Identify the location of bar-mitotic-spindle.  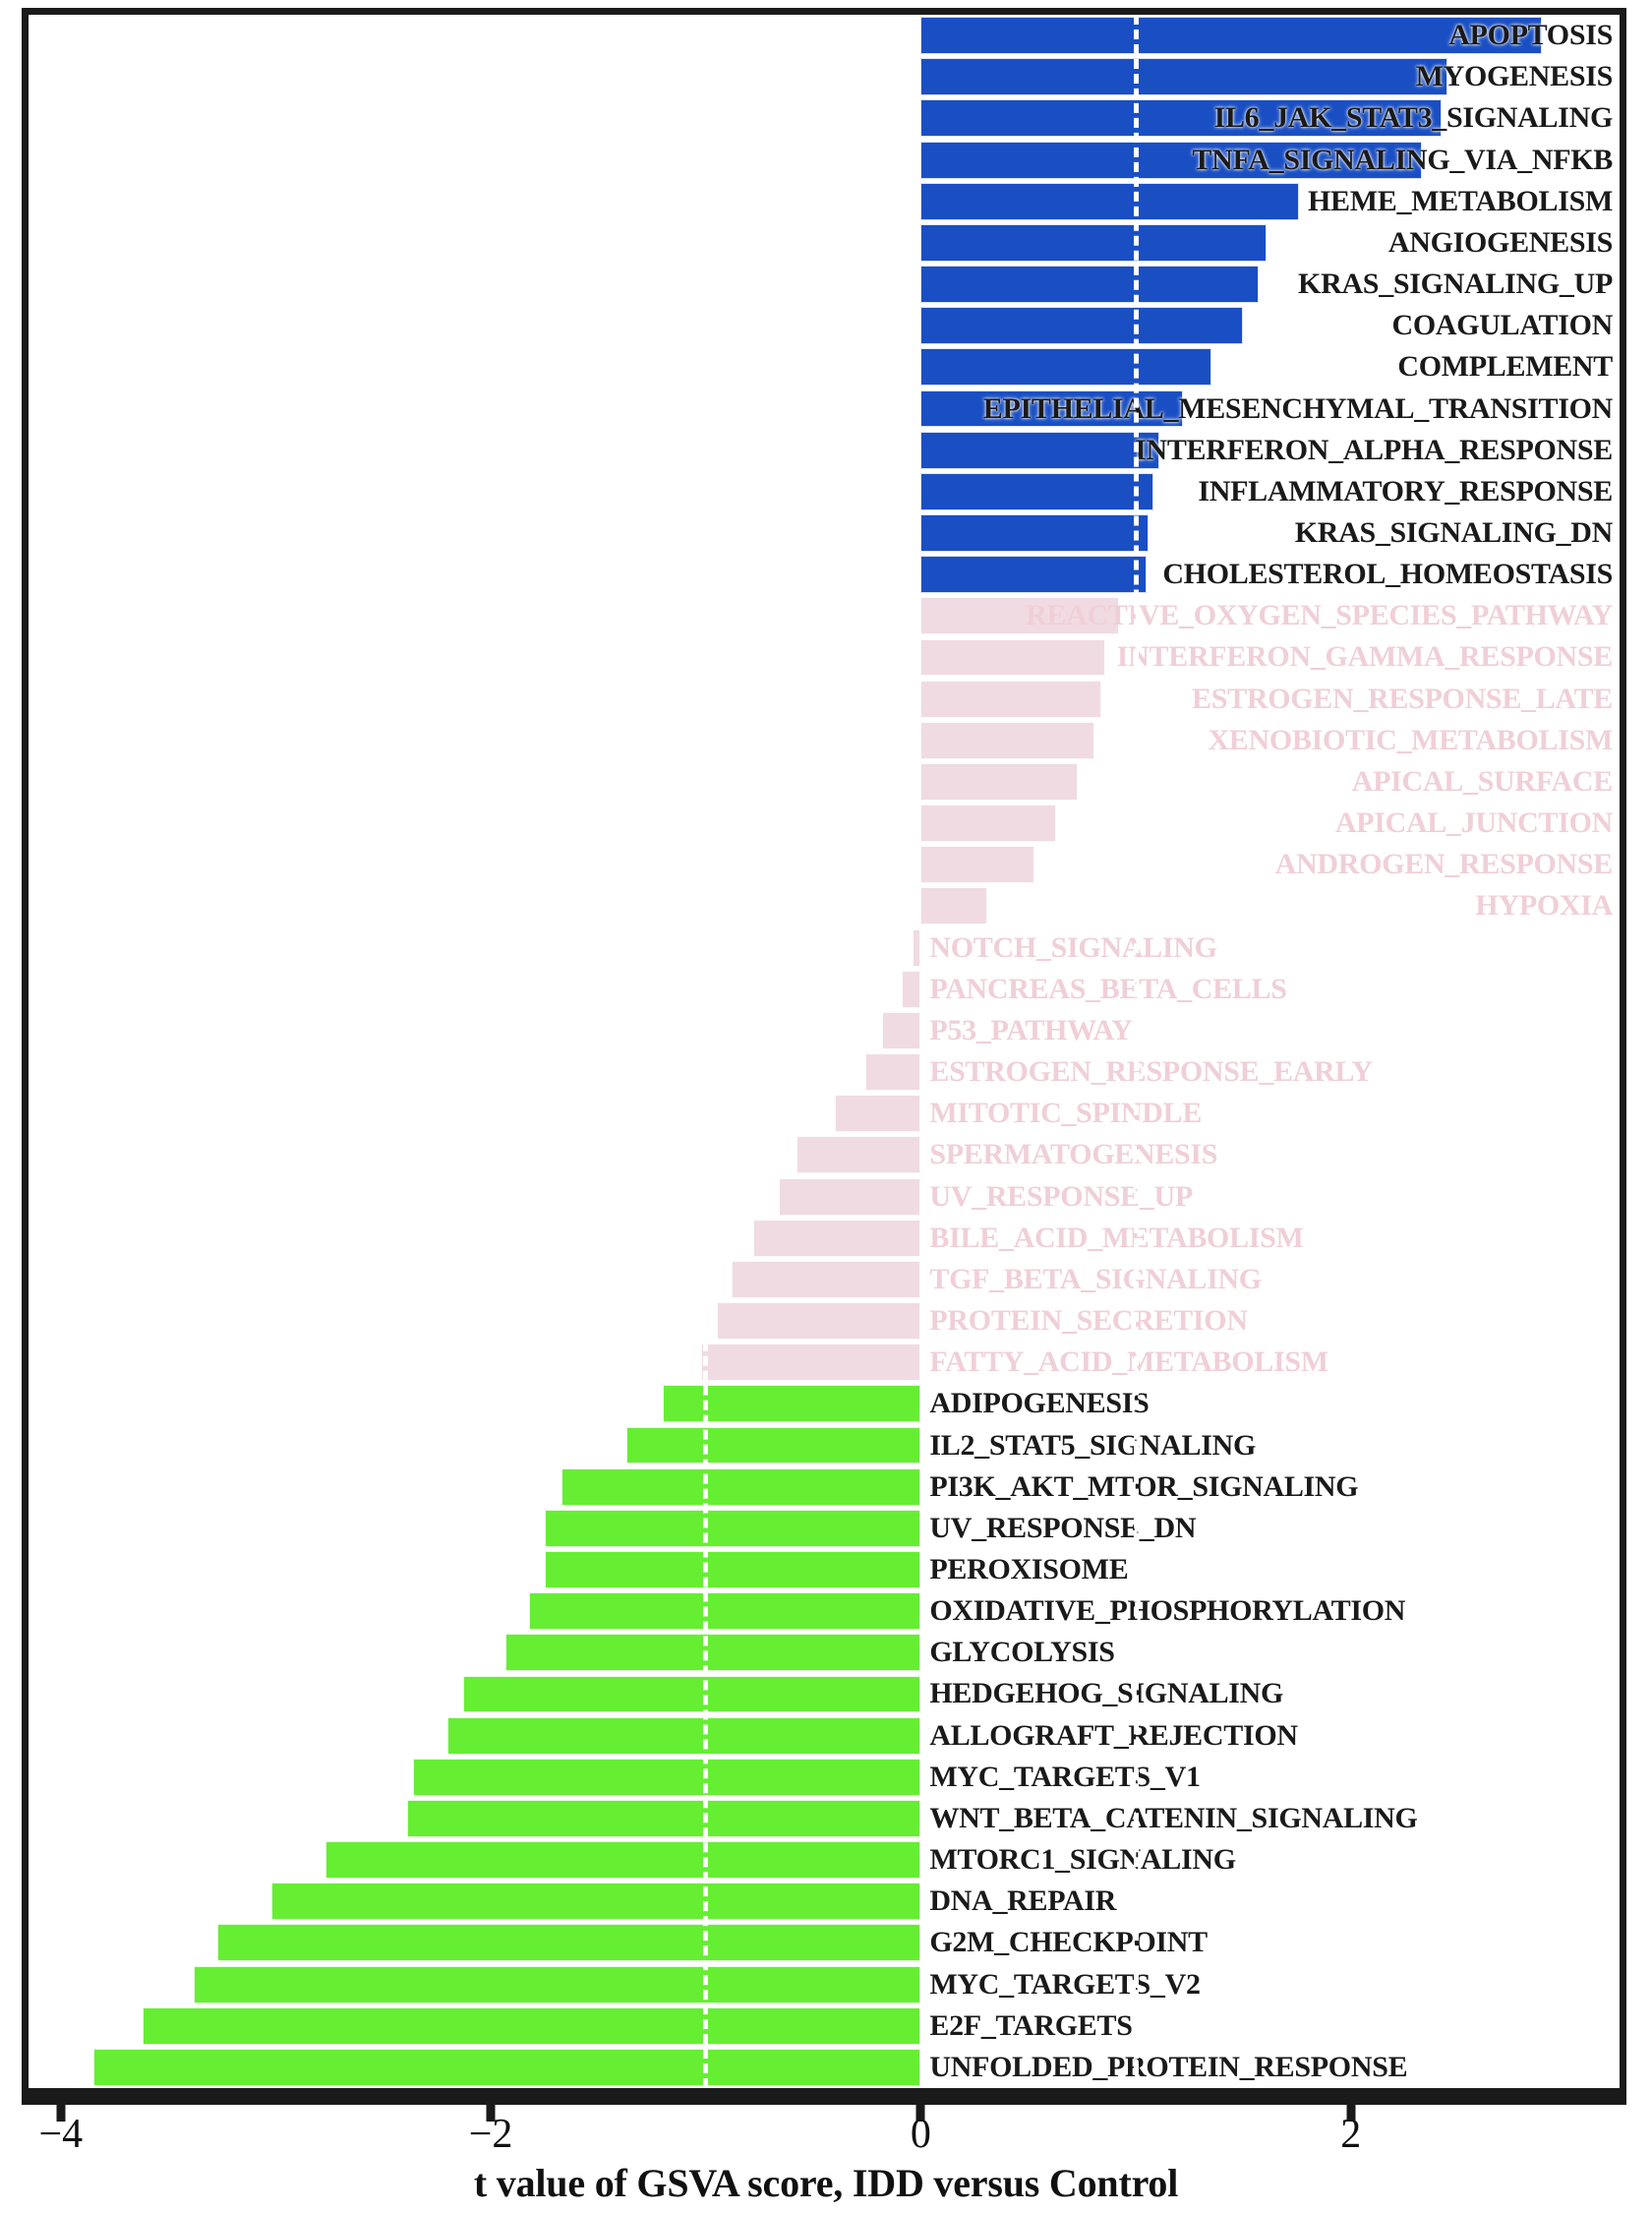
(877, 1114).